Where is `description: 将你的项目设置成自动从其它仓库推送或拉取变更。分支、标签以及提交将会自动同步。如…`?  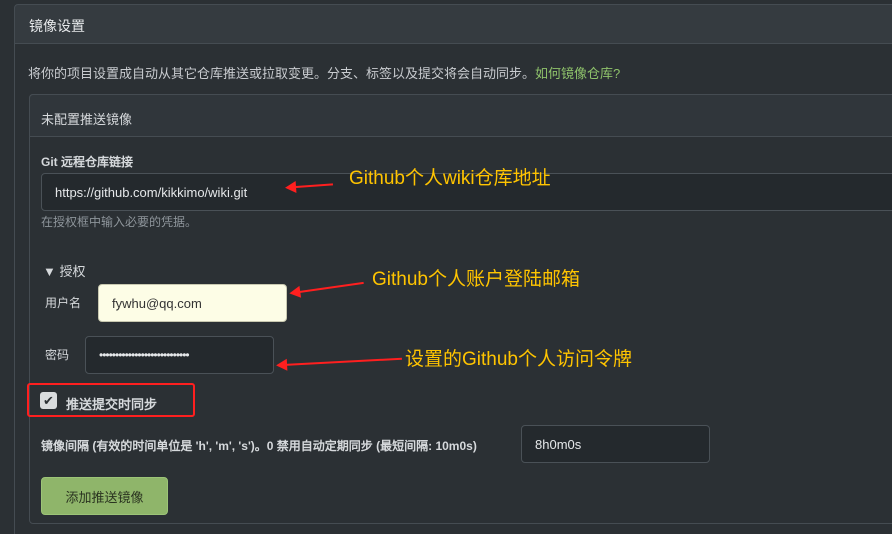
description: 将你的项目设置成自动从其它仓库推送或拉取变更。分支、标签以及提交将会自动同步。如… is located at coordinates (324, 72).